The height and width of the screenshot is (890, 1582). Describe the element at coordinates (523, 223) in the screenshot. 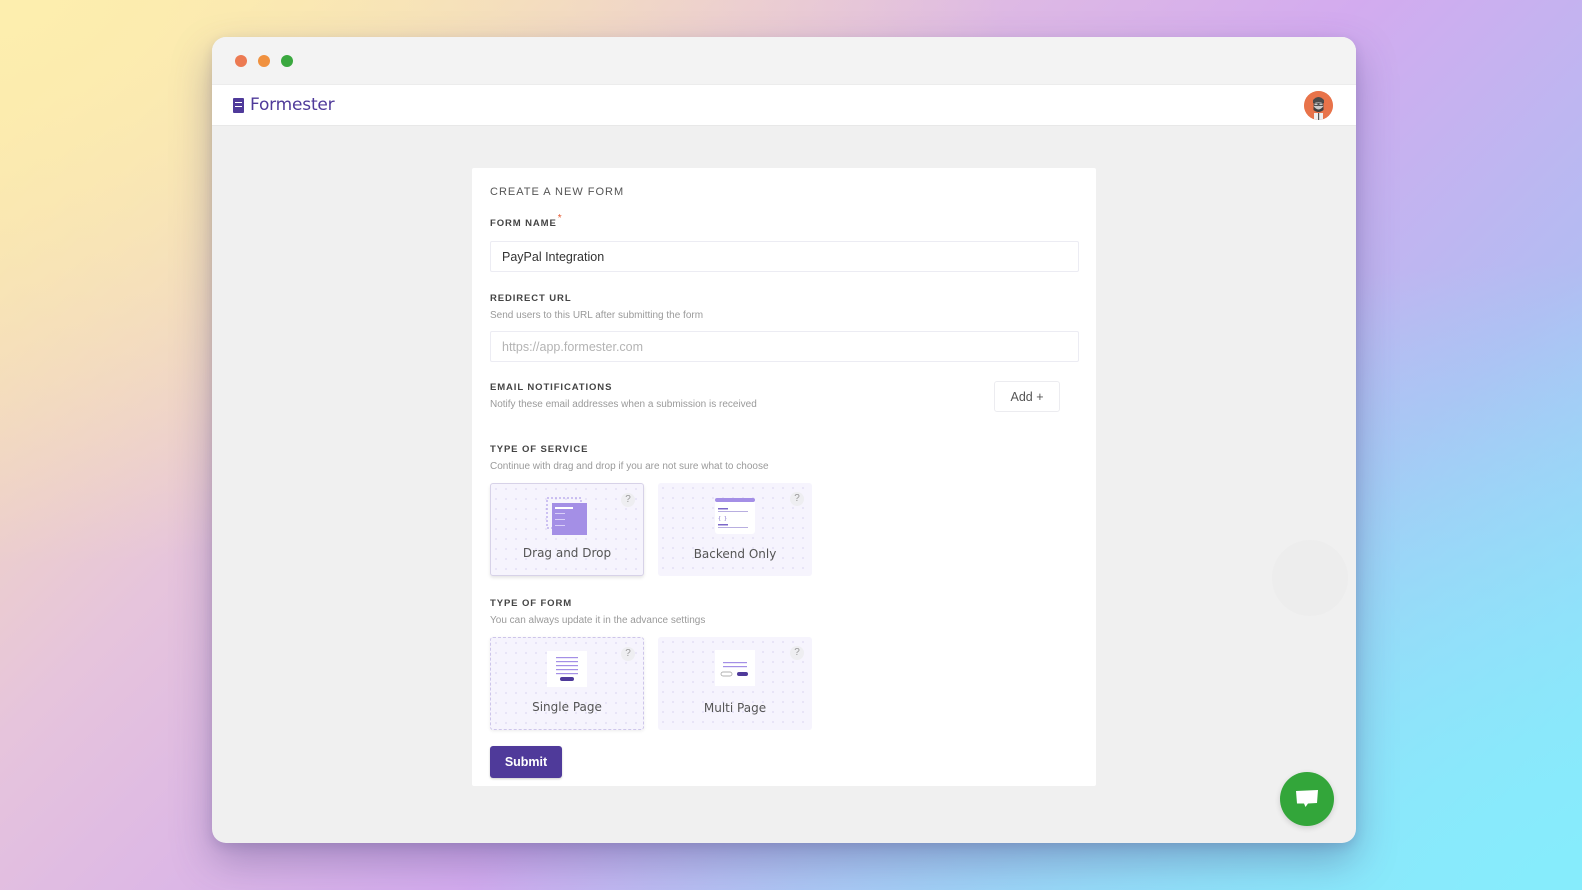

I see `form-name-label: FORM NAME` at that location.